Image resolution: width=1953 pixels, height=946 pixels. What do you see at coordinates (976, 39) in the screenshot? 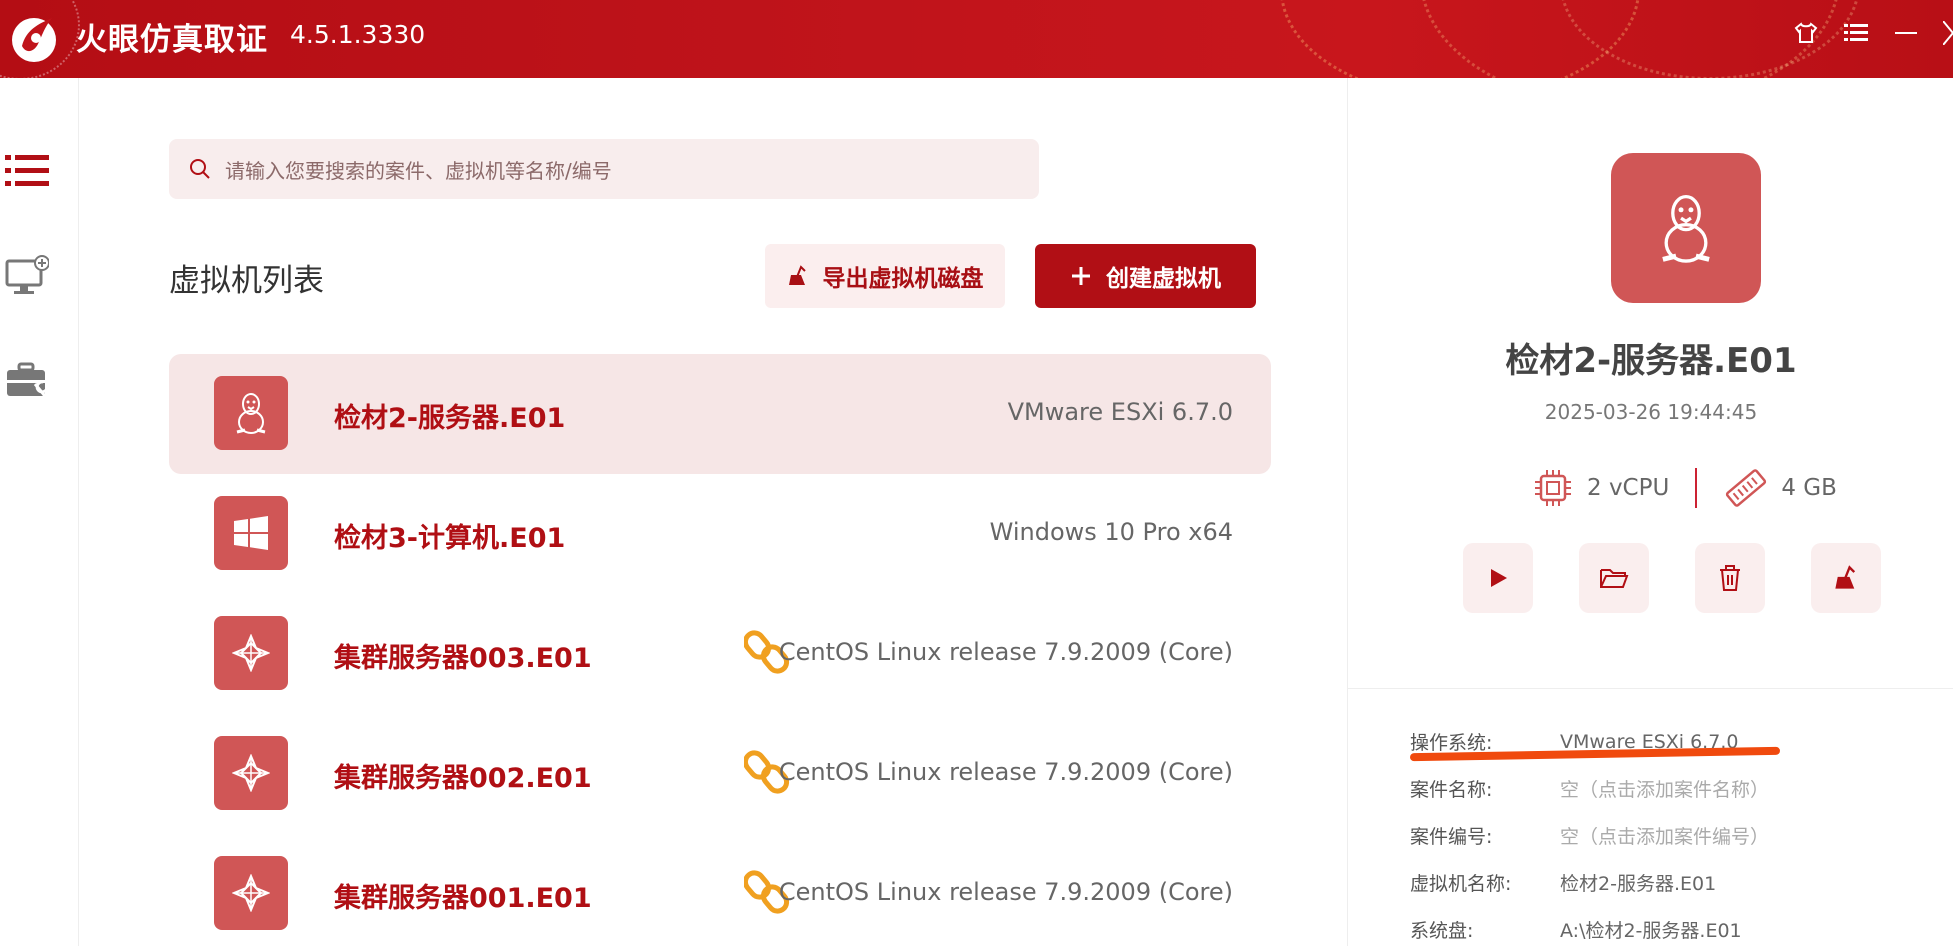
I see `title-bar: 火眼仿真取证 4.5.1.3330` at bounding box center [976, 39].